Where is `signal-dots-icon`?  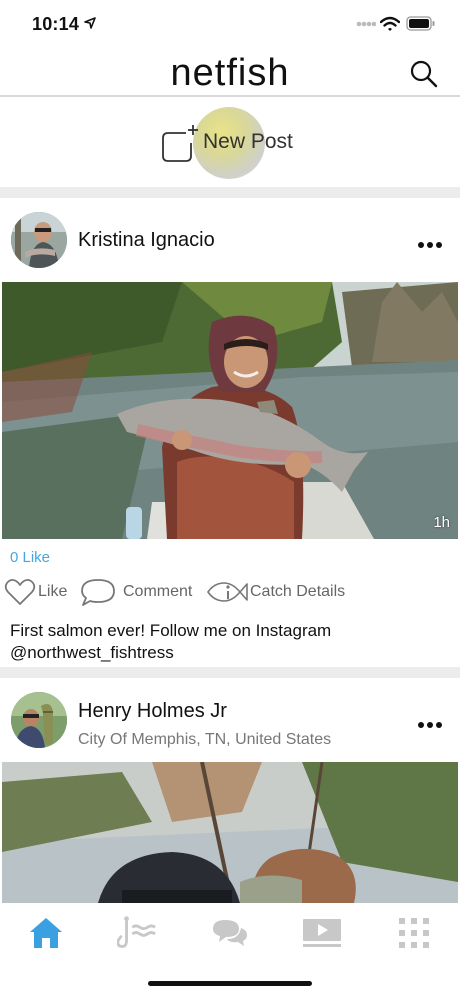 signal-dots-icon is located at coordinates (366, 24).